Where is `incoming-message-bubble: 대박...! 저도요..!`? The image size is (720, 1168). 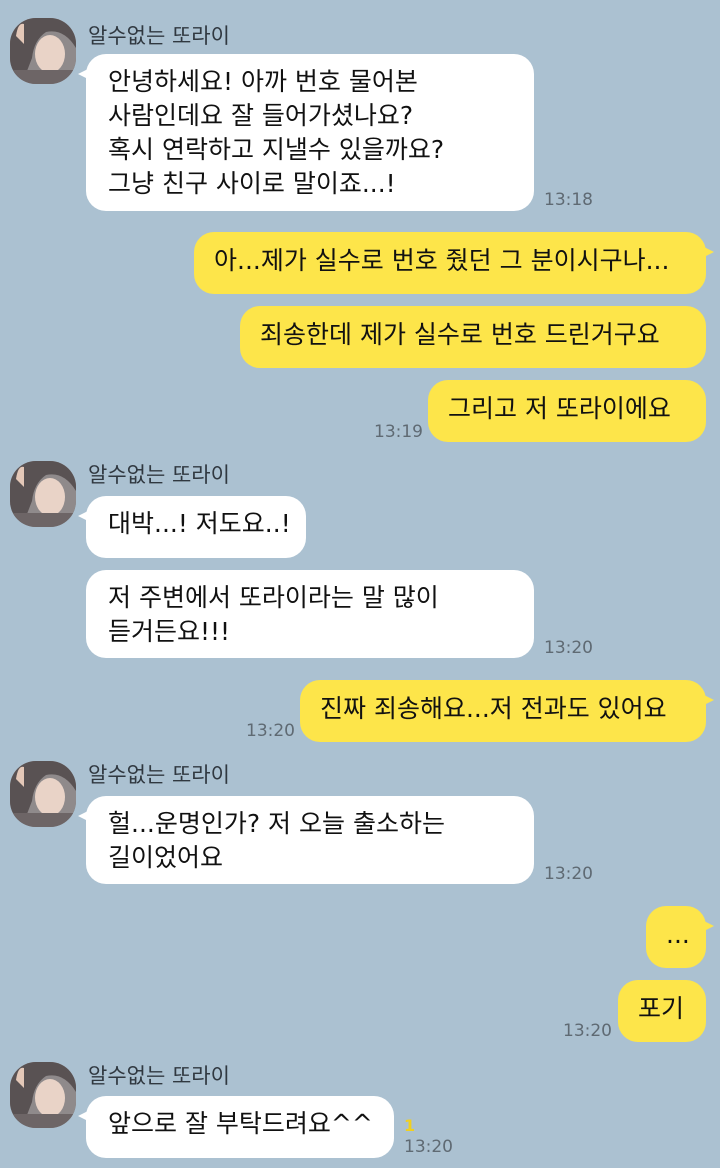
incoming-message-bubble: 대박...! 저도요..! is located at coordinates (192, 527).